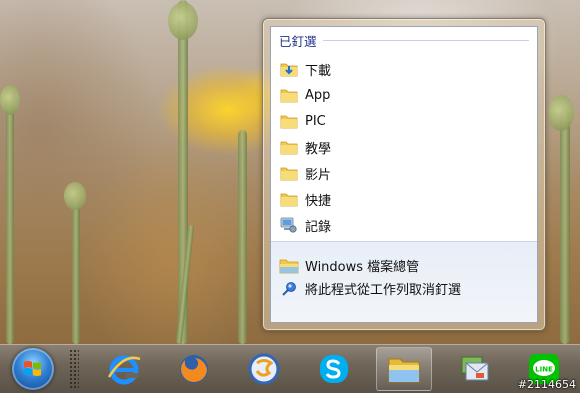 The height and width of the screenshot is (394, 580). What do you see at coordinates (404, 199) in the screenshot?
I see `pinned-item-shortcuts: 快捷` at bounding box center [404, 199].